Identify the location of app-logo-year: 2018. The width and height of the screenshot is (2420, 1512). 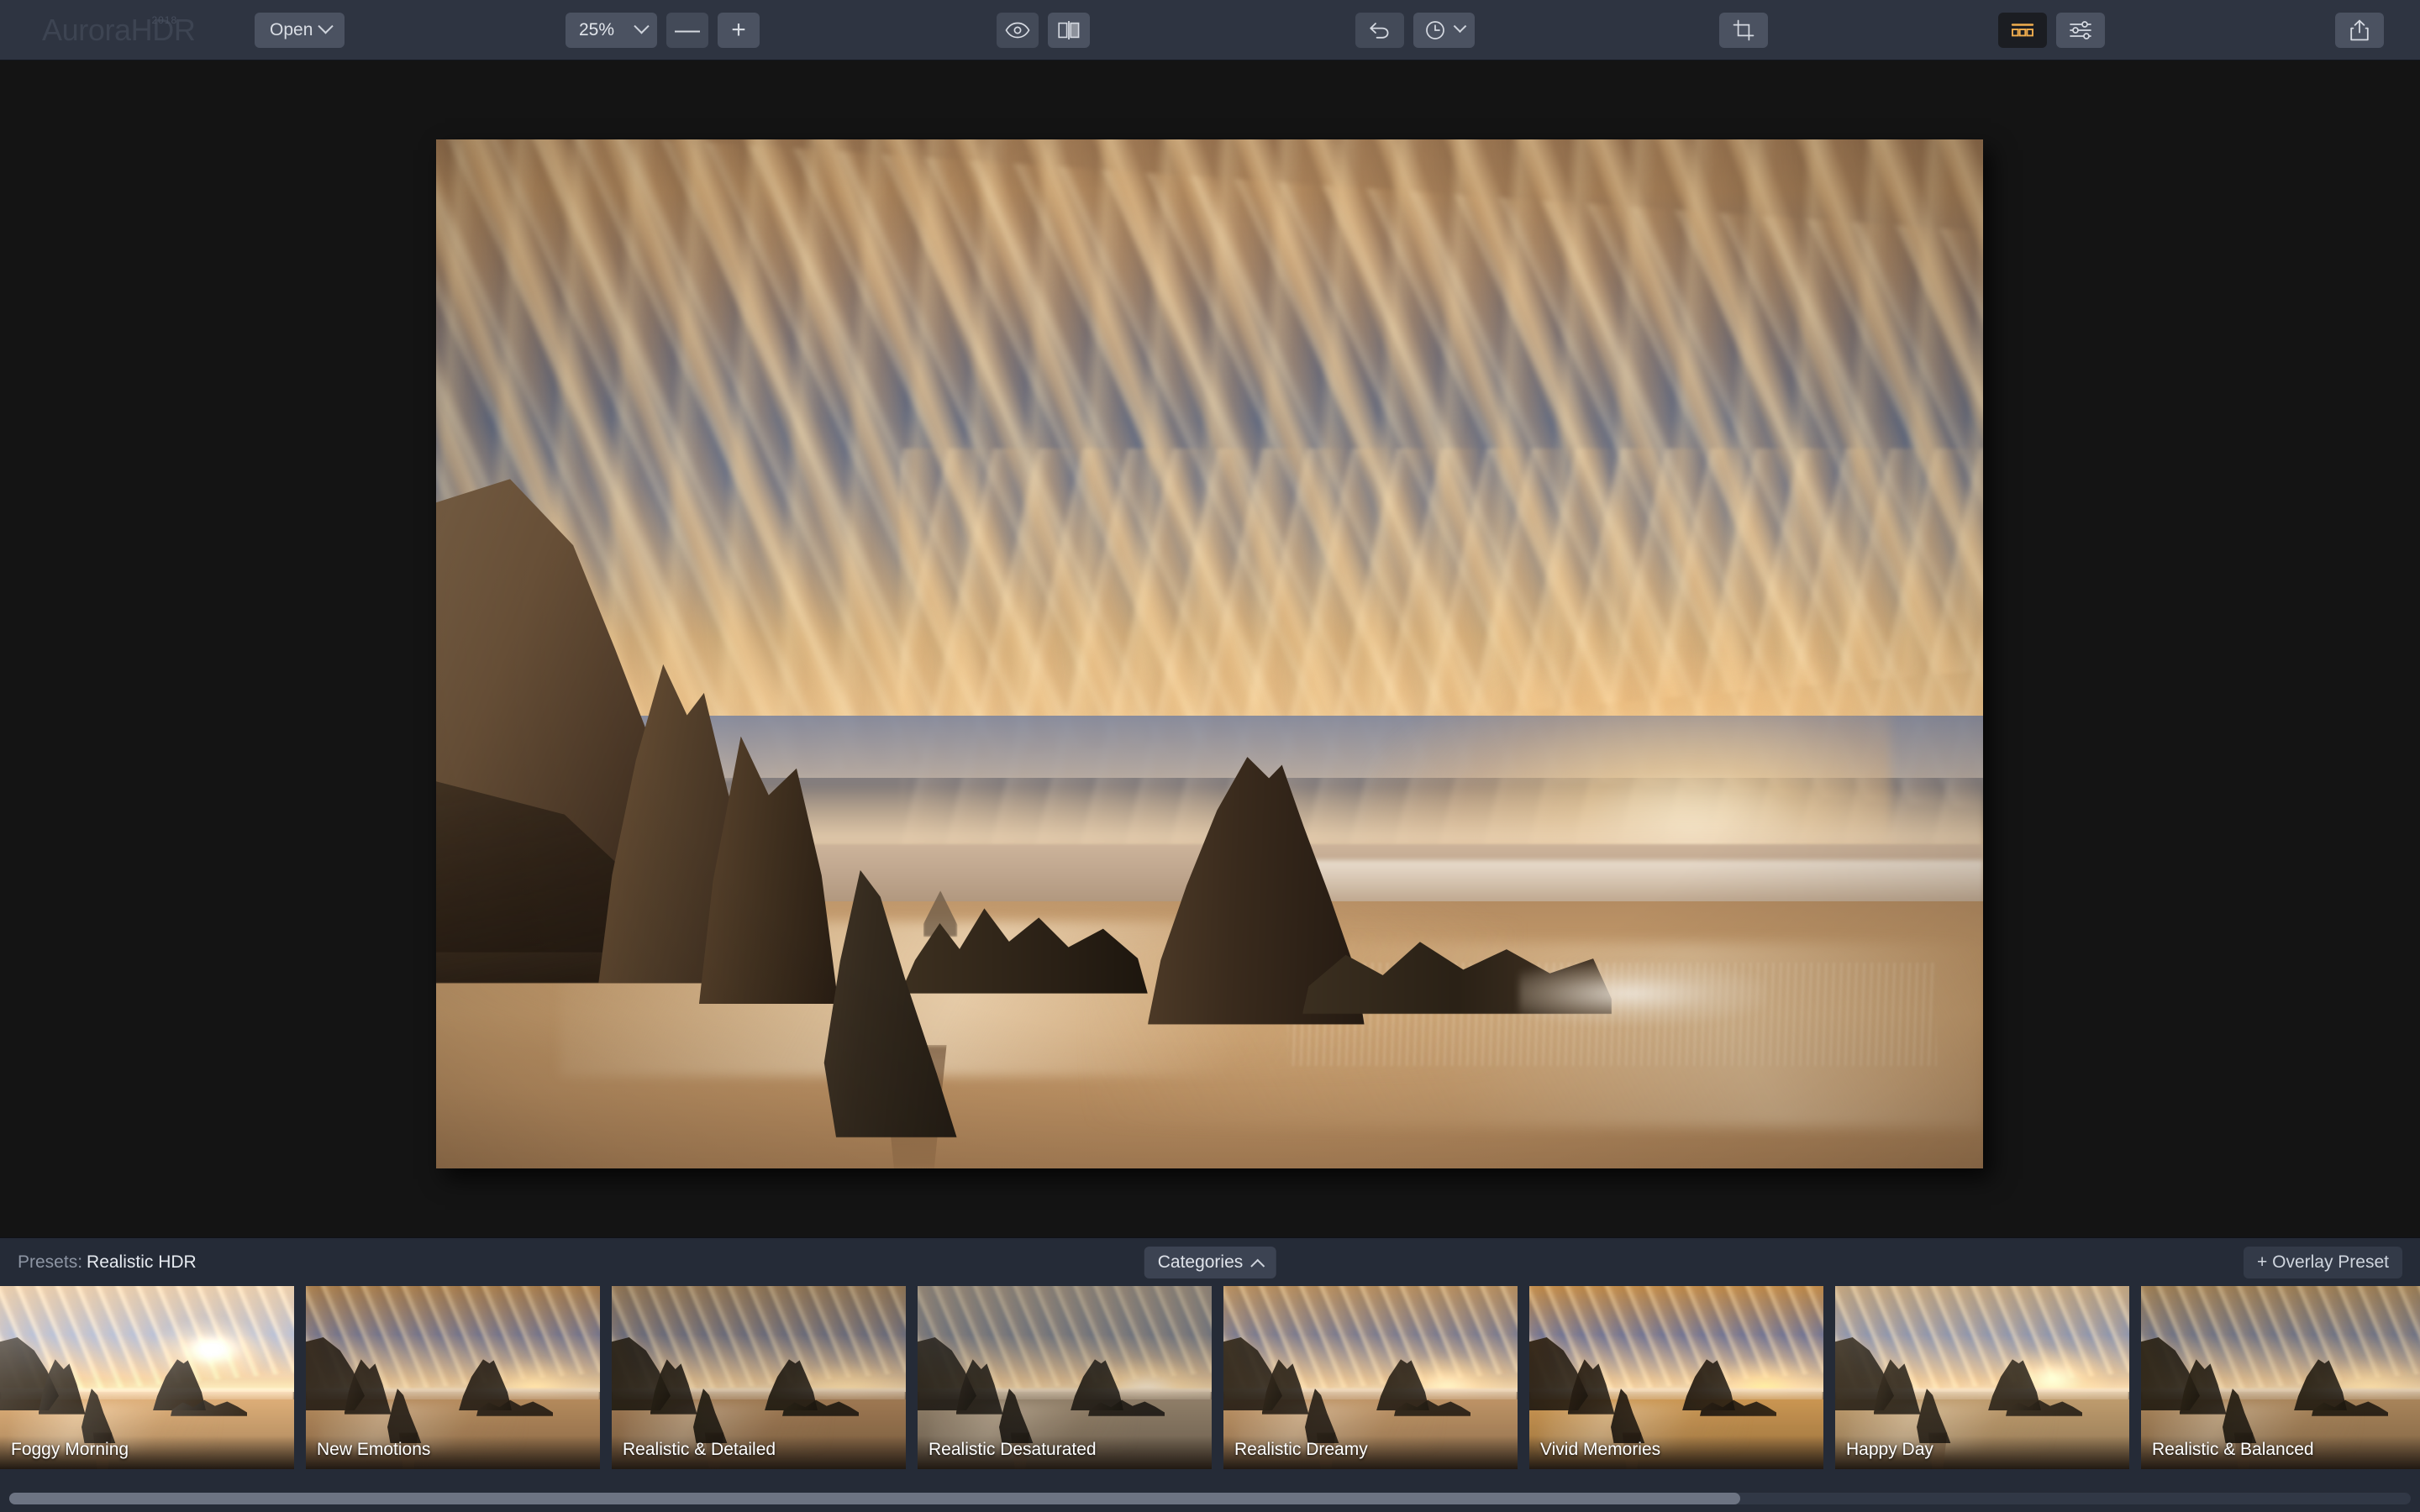
(165, 19).